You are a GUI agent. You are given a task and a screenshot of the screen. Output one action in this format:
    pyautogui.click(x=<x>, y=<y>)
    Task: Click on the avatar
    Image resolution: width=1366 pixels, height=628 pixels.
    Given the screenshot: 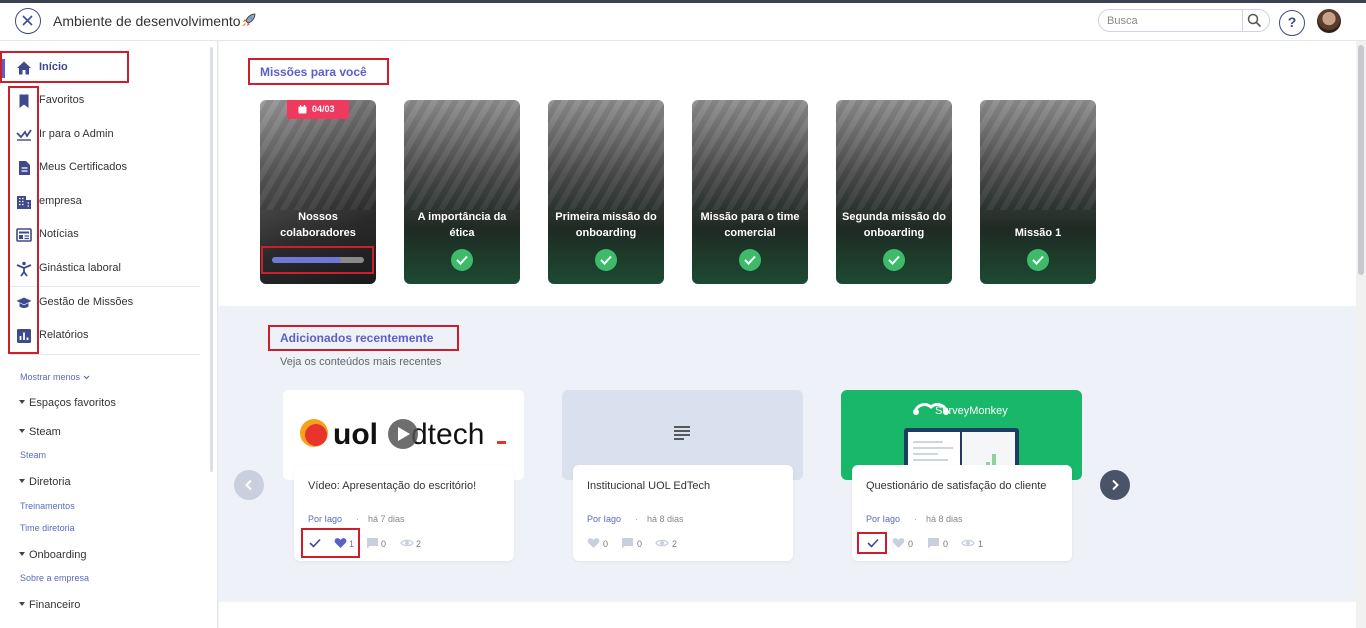 What is the action you would take?
    pyautogui.click(x=1329, y=21)
    